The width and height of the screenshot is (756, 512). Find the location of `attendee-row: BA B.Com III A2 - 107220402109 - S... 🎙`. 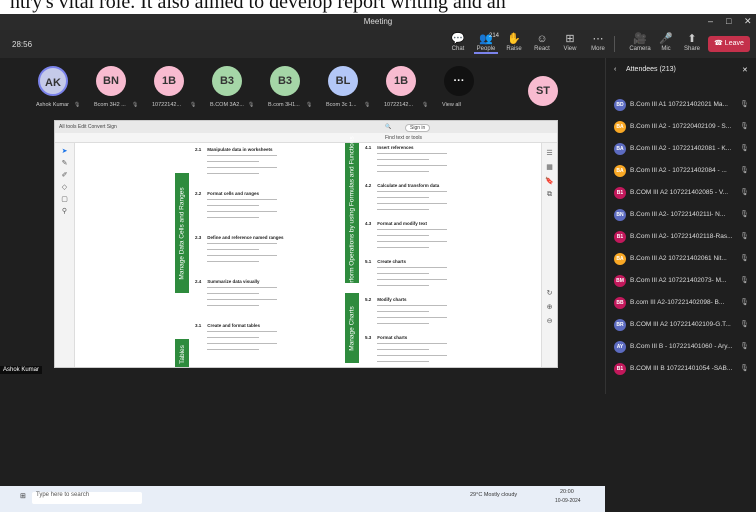

attendee-row: BA B.Com III A2 - 107220402109 - S... 🎙 is located at coordinates (682, 127).